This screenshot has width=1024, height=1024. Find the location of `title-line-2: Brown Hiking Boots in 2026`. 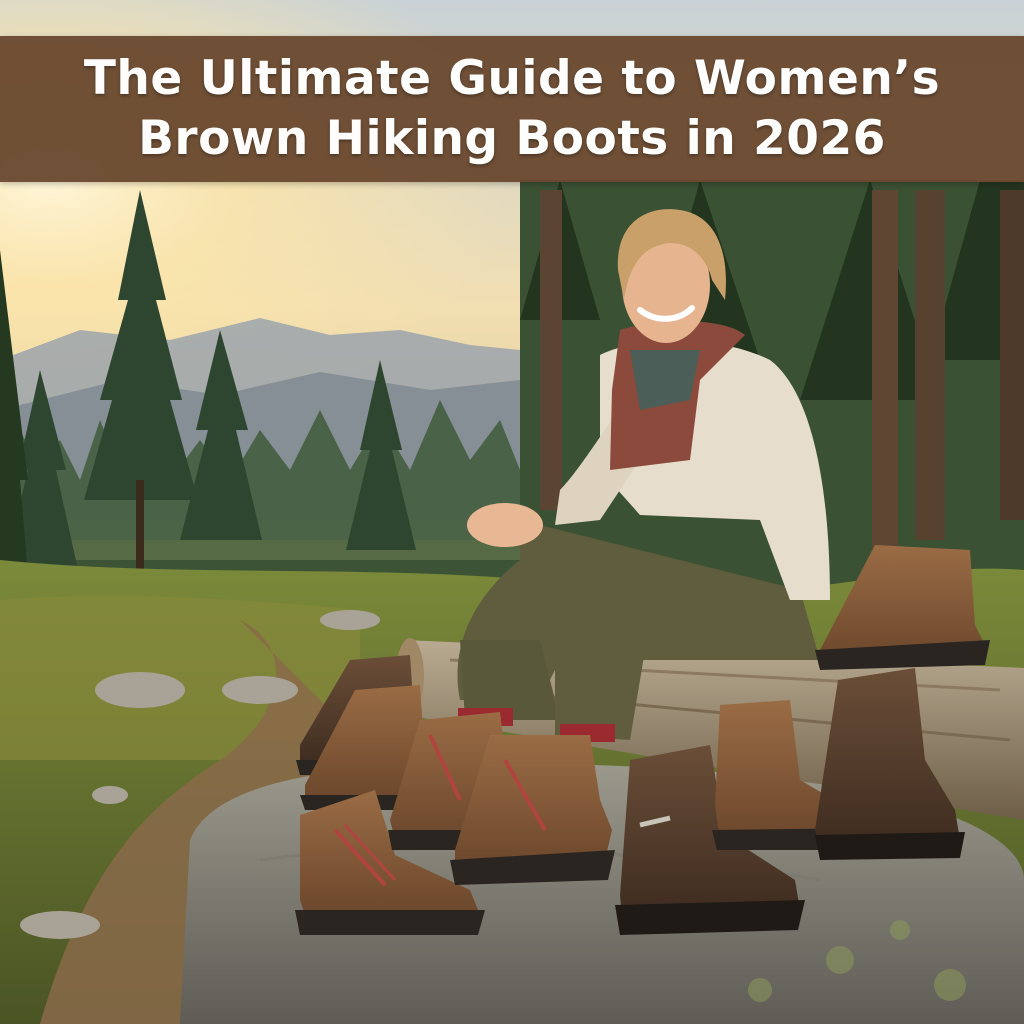

title-line-2: Brown Hiking Boots in 2026 is located at coordinates (512, 138).